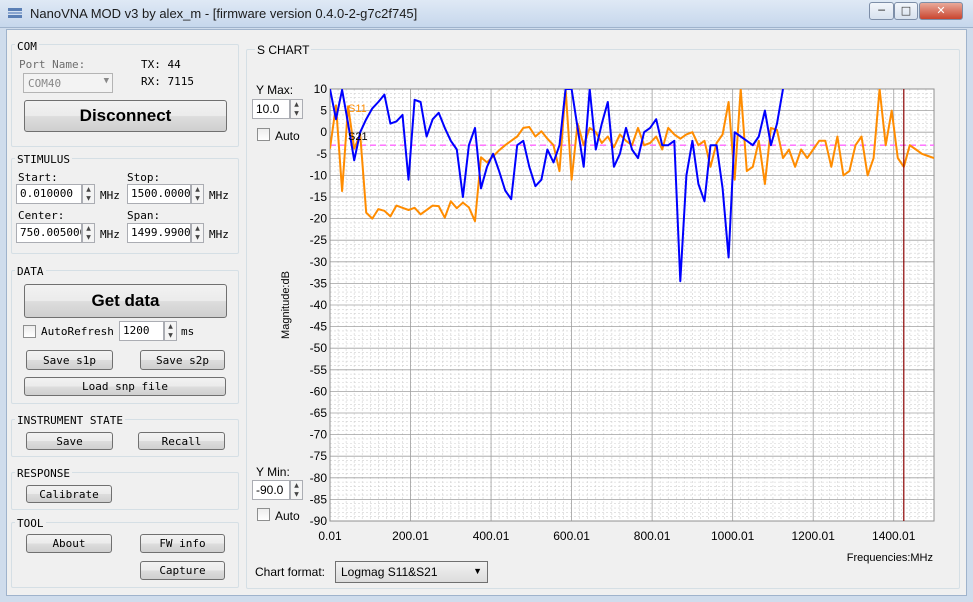 The width and height of the screenshot is (973, 602). I want to click on port-select-value: COM40, so click(45, 83).